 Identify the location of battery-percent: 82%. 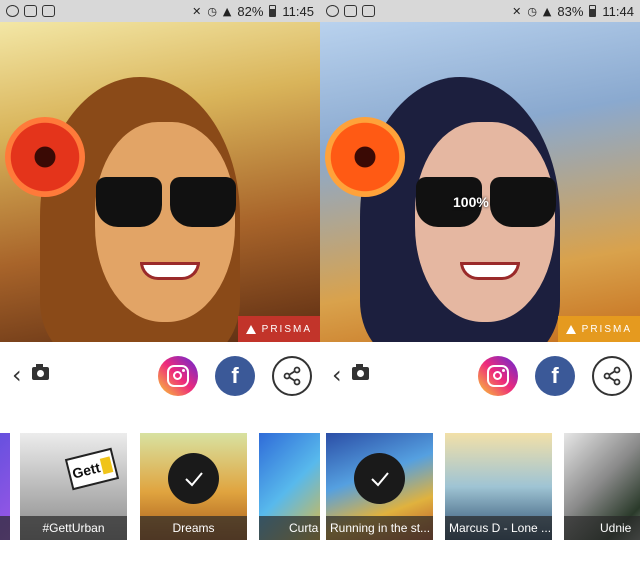
(250, 11).